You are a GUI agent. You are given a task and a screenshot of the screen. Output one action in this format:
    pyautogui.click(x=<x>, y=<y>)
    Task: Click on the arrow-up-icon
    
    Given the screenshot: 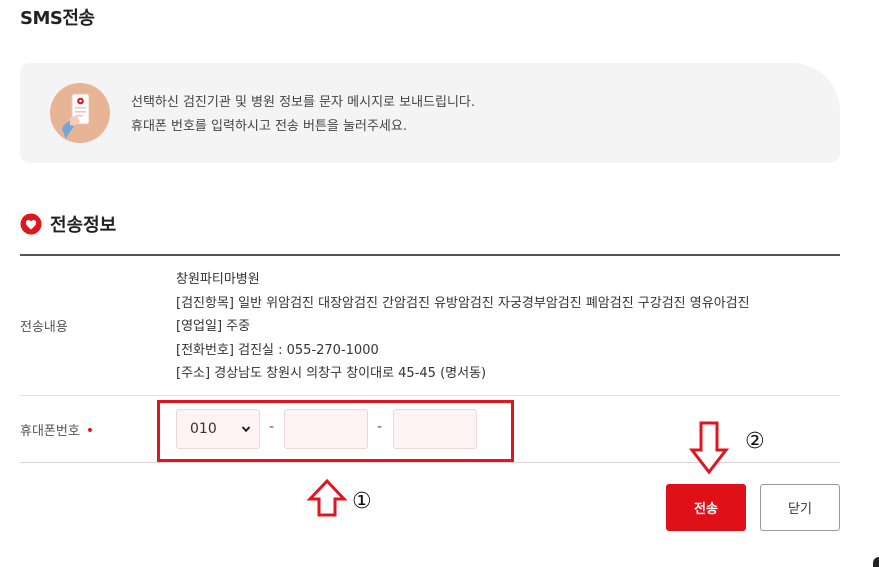 What is the action you would take?
    pyautogui.click(x=327, y=497)
    